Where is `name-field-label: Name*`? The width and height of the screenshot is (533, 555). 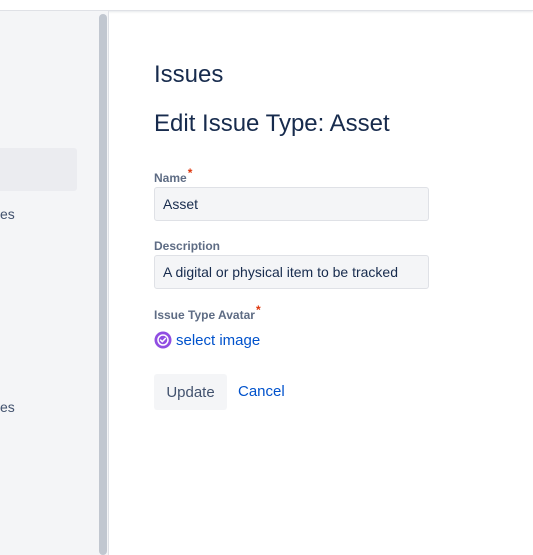 name-field-label: Name* is located at coordinates (173, 175).